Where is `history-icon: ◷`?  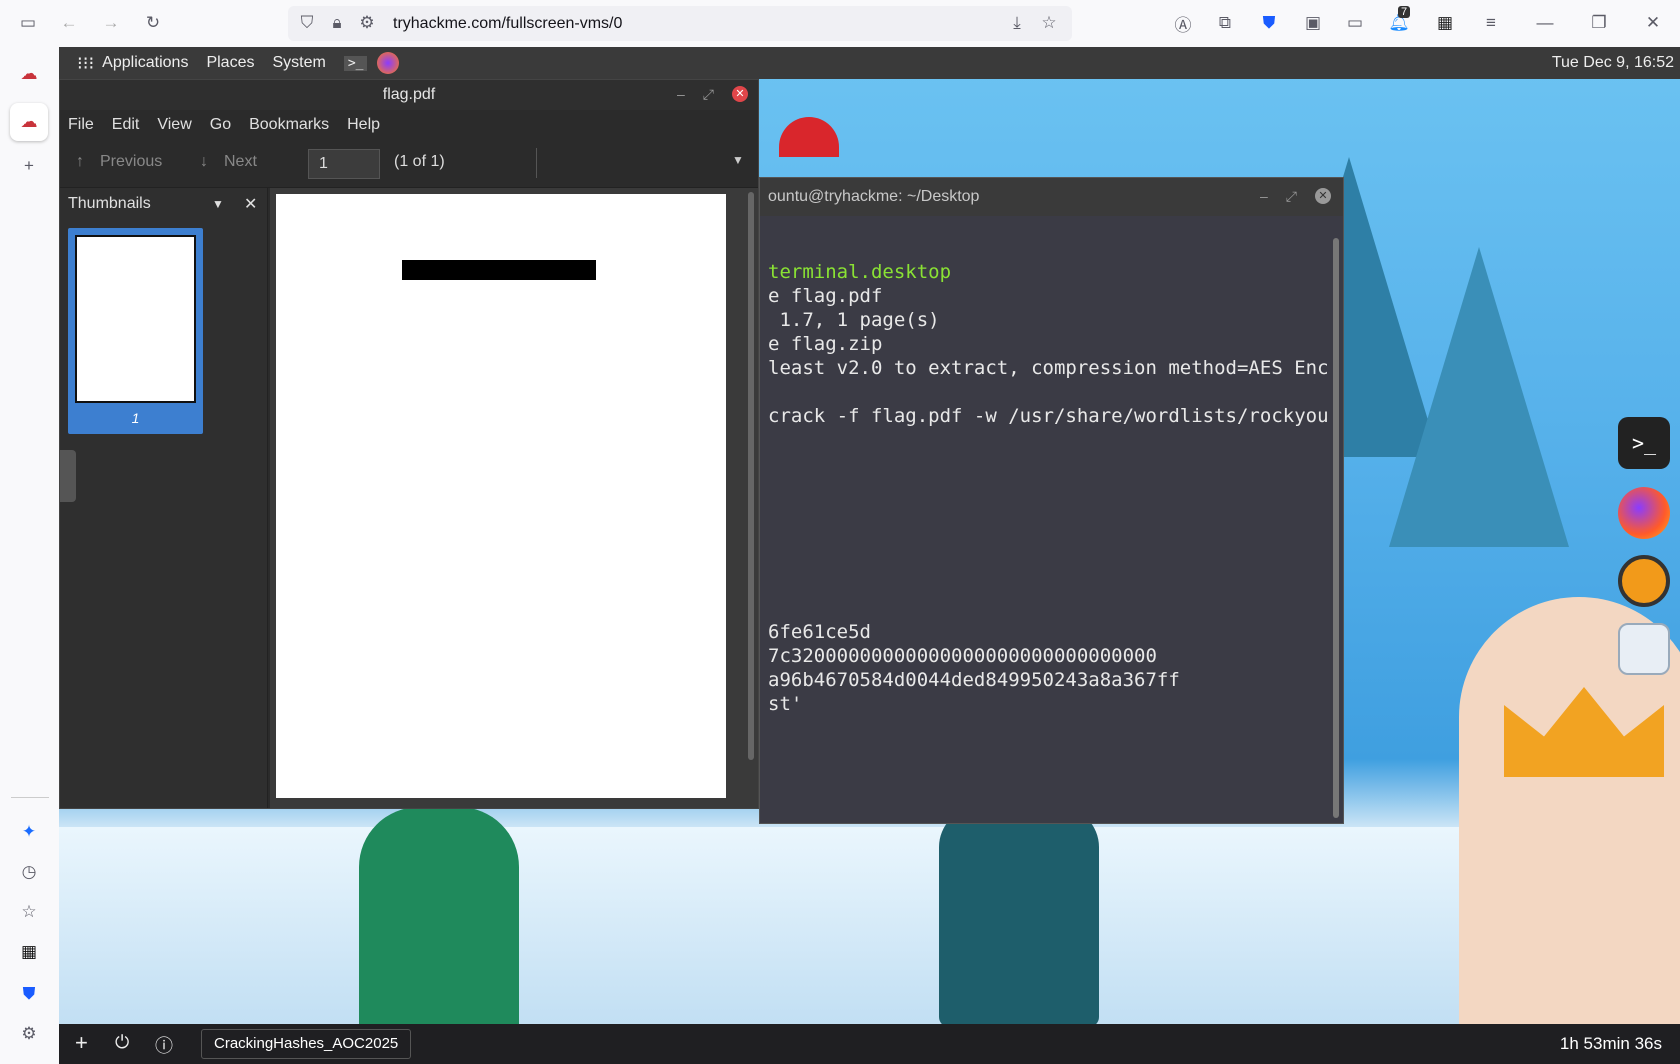
history-icon: ◷ is located at coordinates (29, 872).